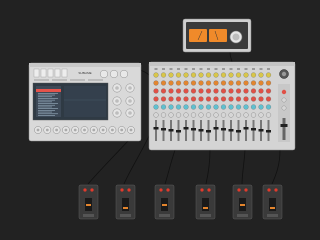 This screenshot has height=240, width=320. I want to click on meter-gain-knob, so click(236, 37).